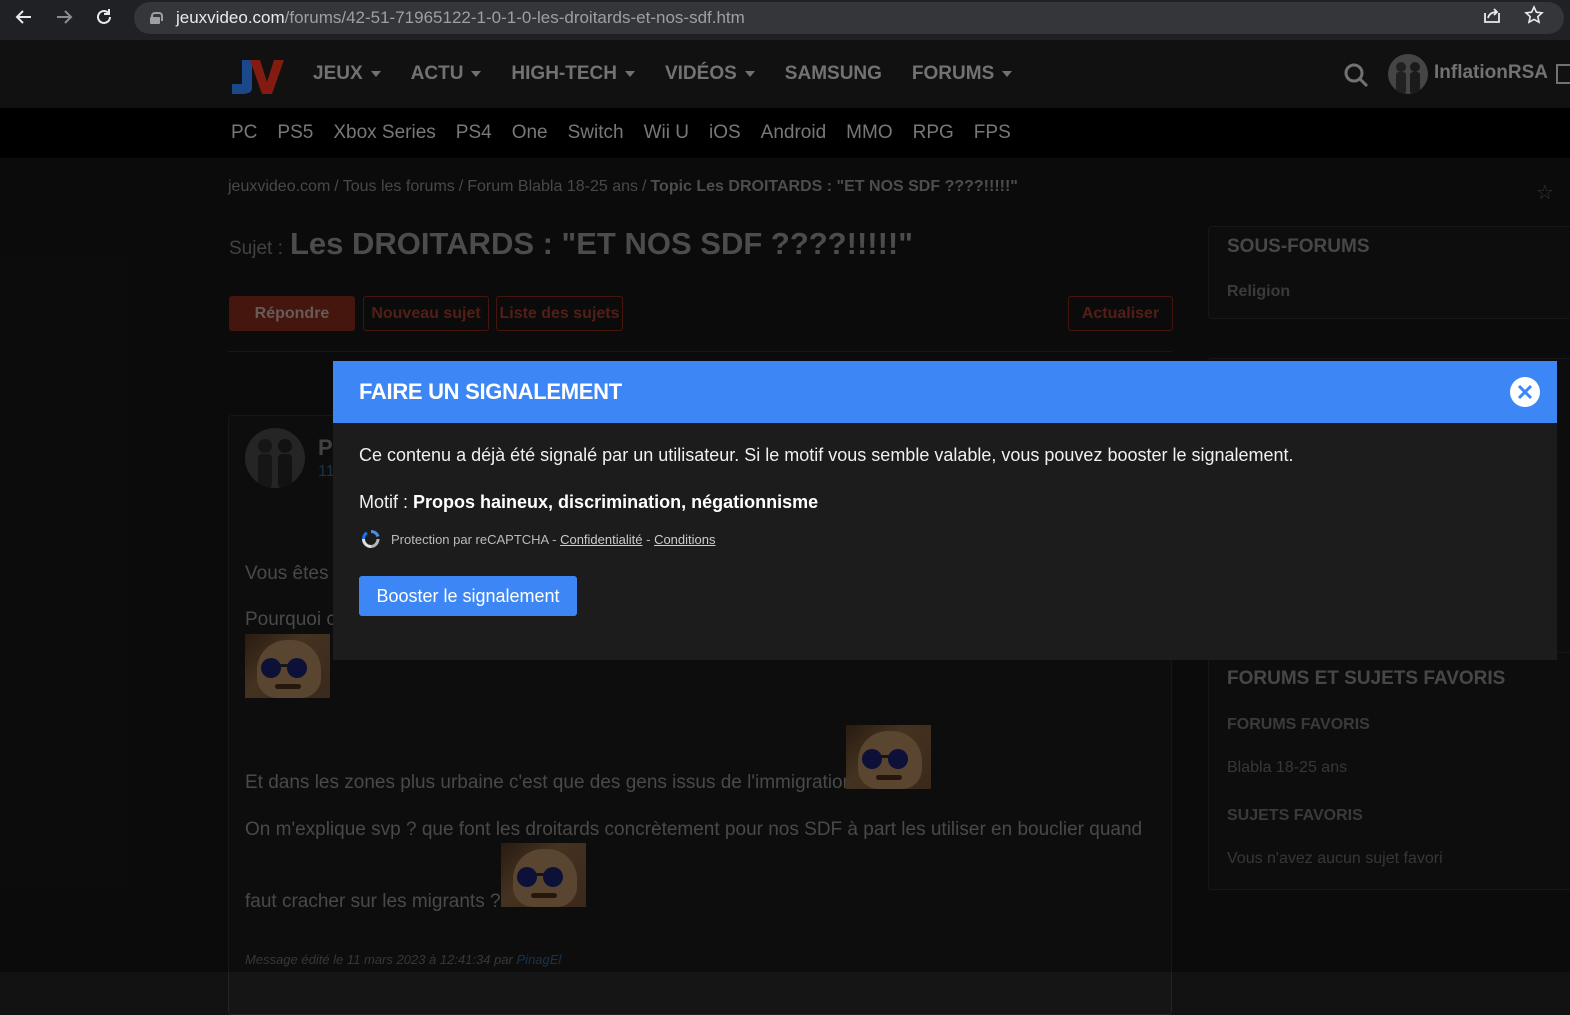 This screenshot has height=1015, width=1570. I want to click on modal-title: FAIRE UN SIGNALEMENT, so click(490, 391).